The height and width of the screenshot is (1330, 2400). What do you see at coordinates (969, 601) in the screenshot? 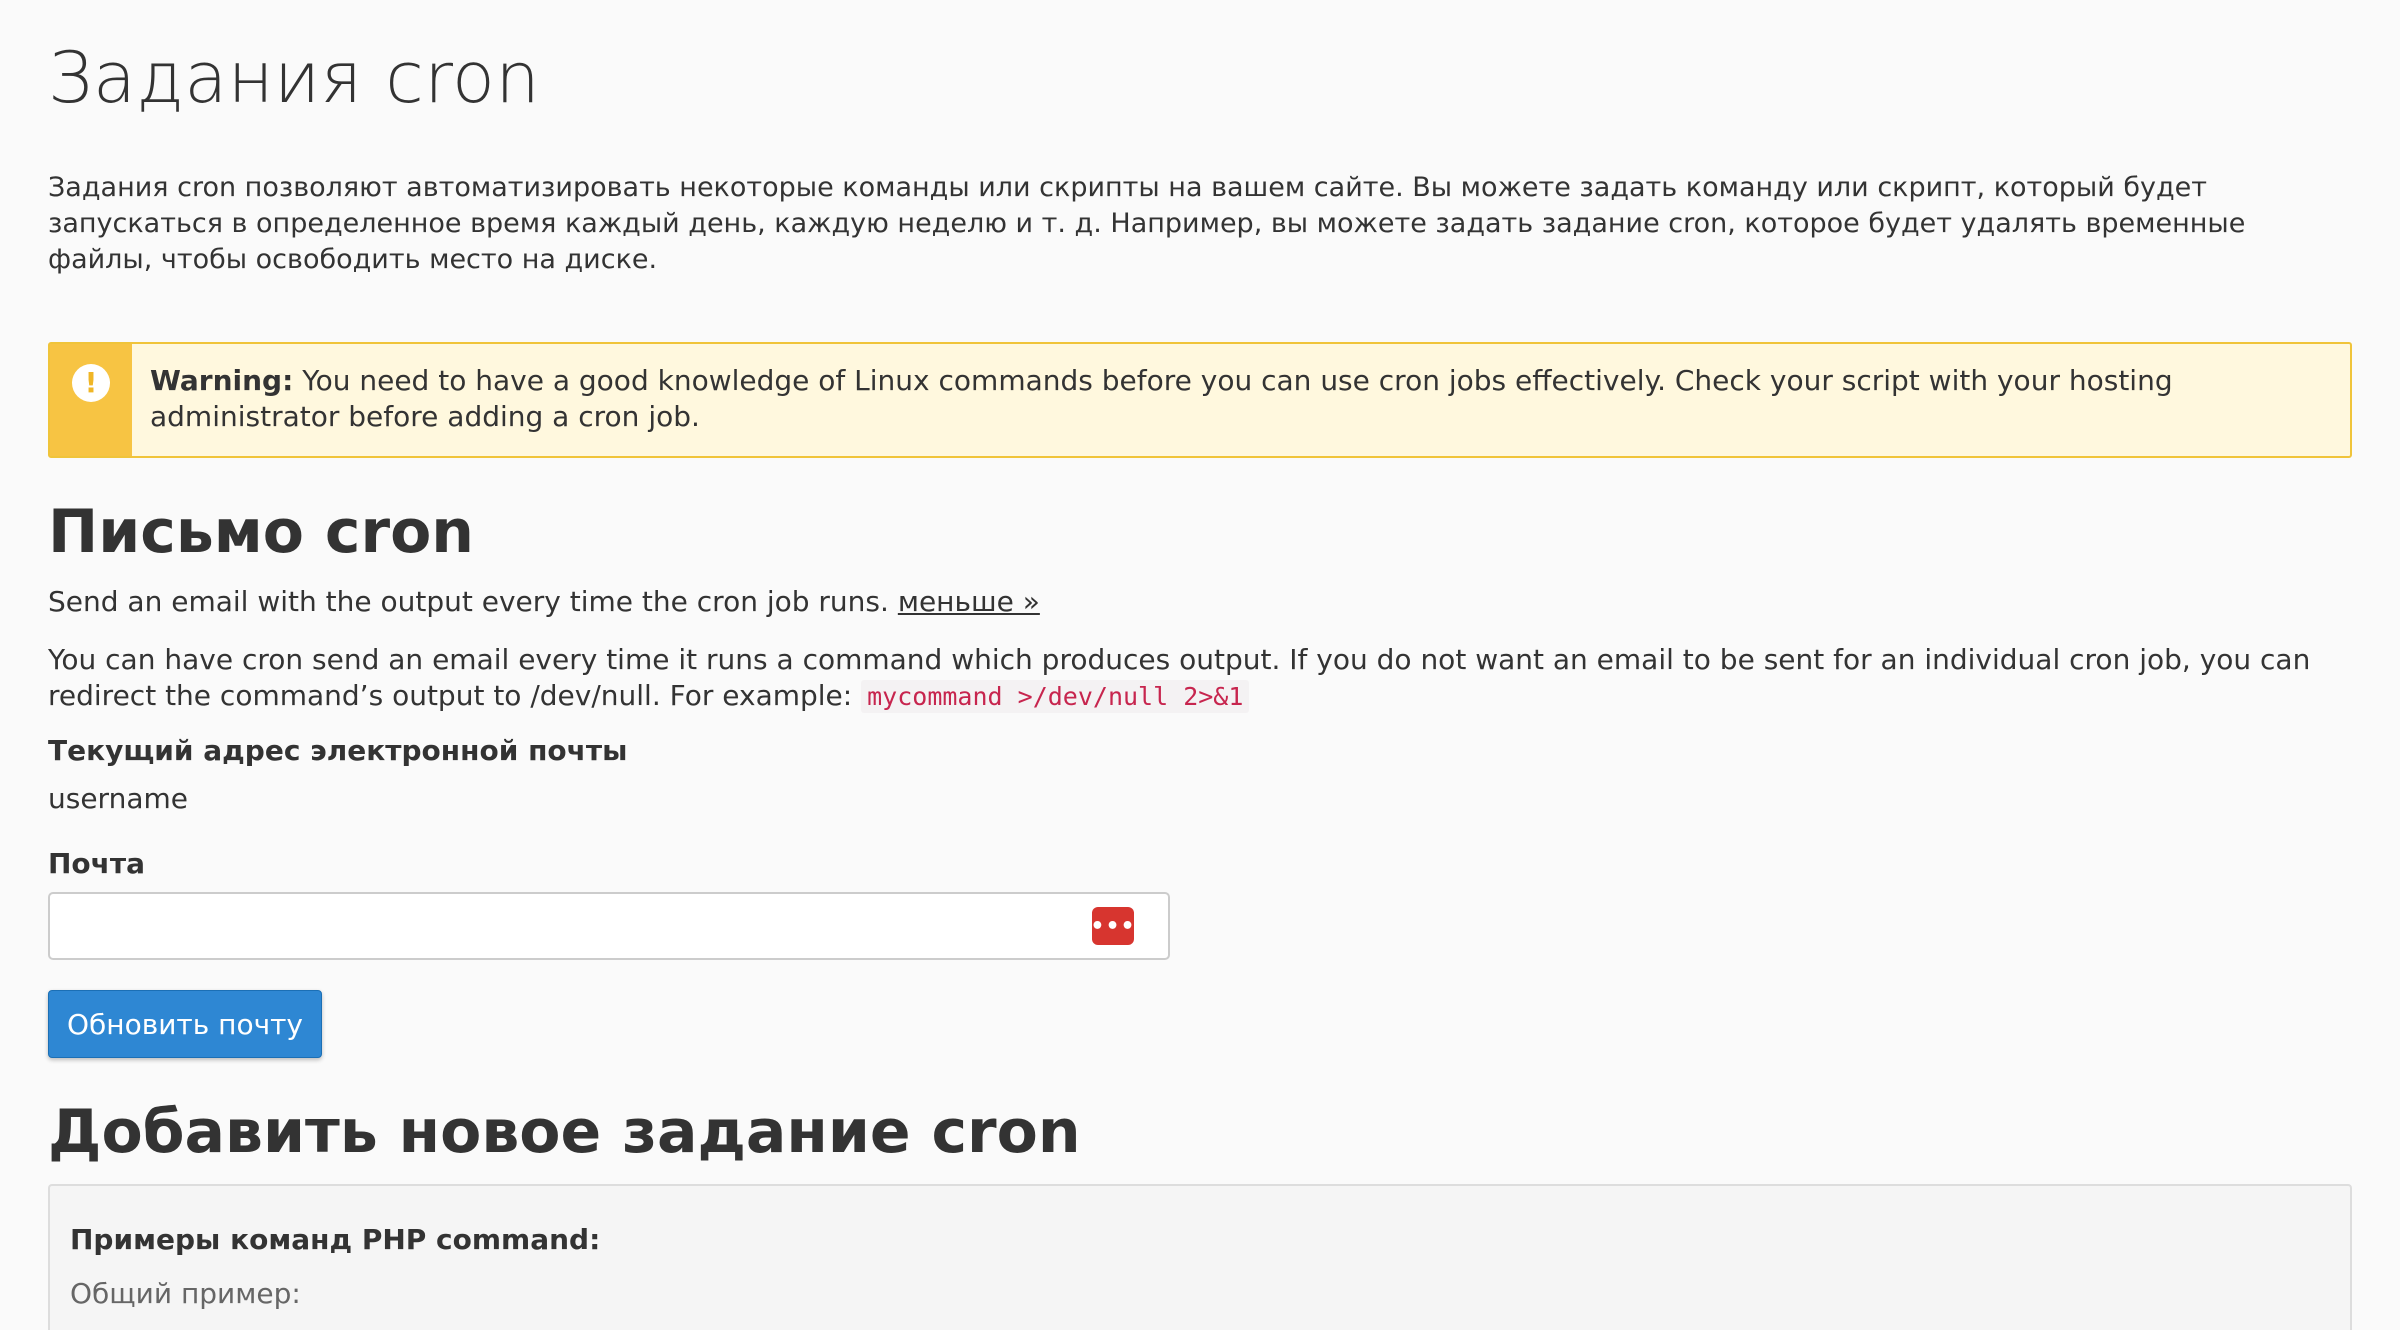
I see `less-link: меньше »` at bounding box center [969, 601].